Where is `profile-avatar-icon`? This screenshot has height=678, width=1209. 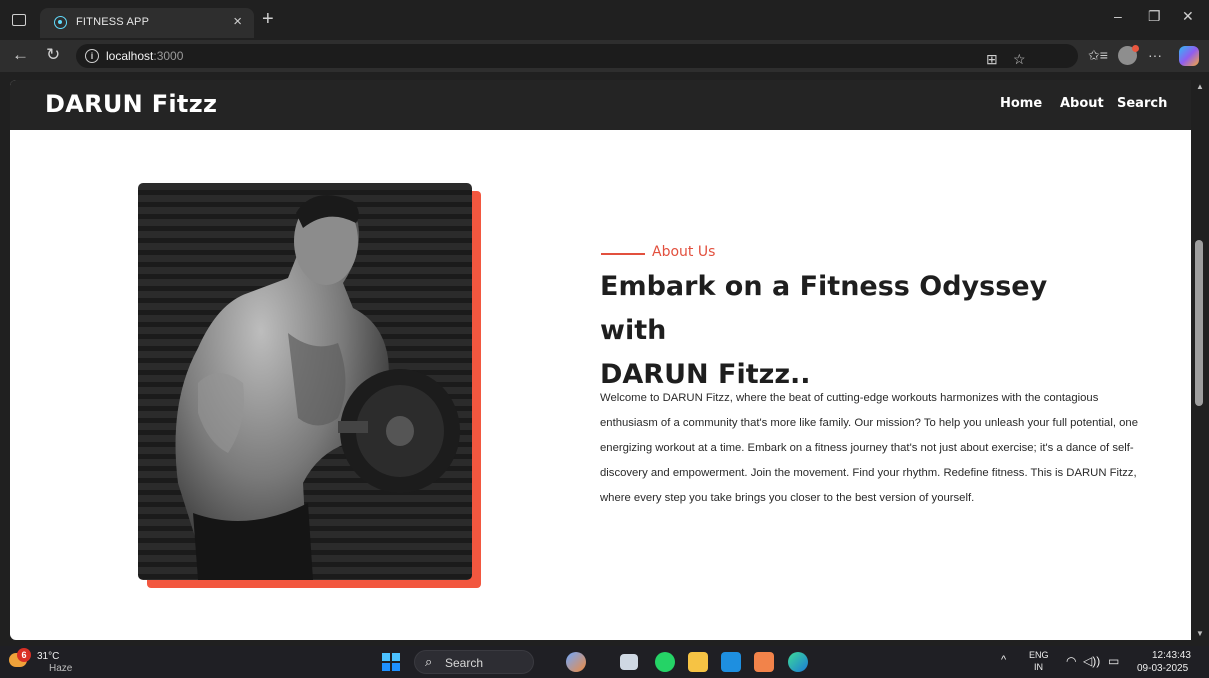 profile-avatar-icon is located at coordinates (1128, 55).